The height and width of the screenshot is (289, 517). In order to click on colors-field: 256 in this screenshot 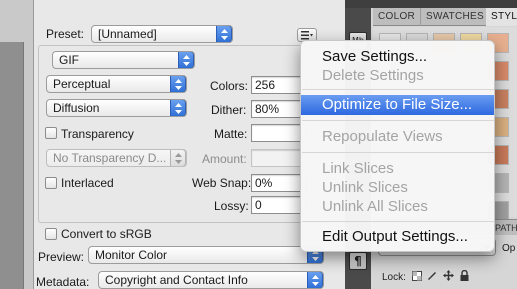, I will do `click(279, 85)`.